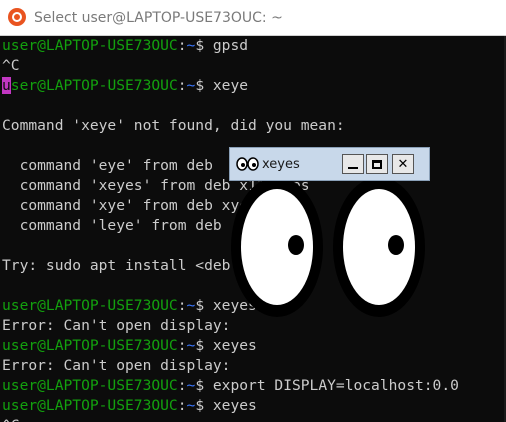 Image resolution: width=506 pixels, height=422 pixels. What do you see at coordinates (158, 18) in the screenshot?
I see `terminal-title: Select user@LAPTOP-USE73OUC: ~` at bounding box center [158, 18].